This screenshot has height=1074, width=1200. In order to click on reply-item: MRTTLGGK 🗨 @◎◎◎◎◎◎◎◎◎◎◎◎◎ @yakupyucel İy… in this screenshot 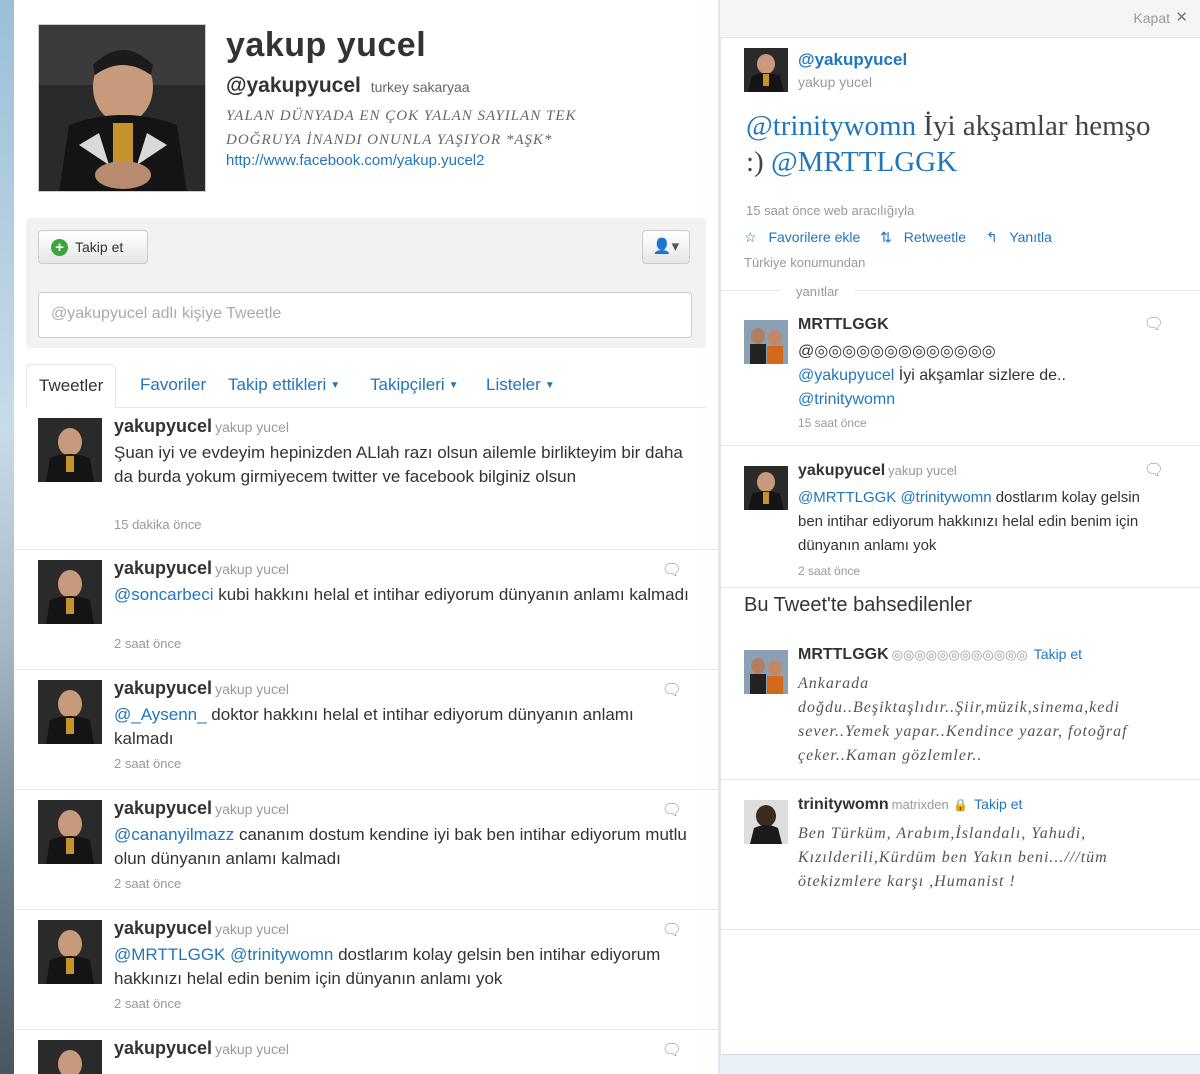, I will do `click(960, 379)`.